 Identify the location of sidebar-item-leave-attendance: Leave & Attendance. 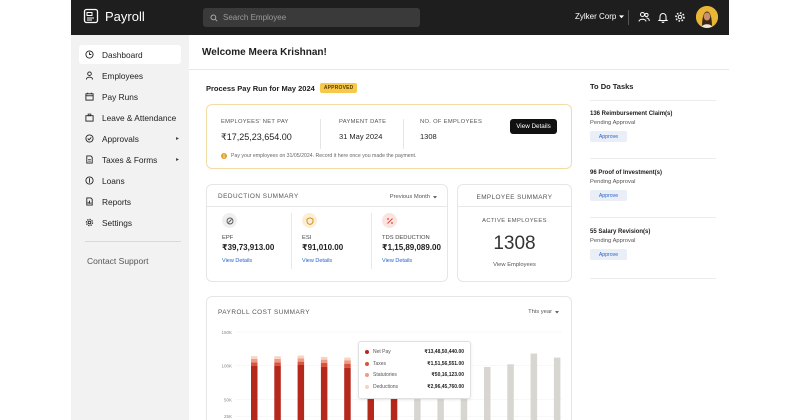
(130, 117).